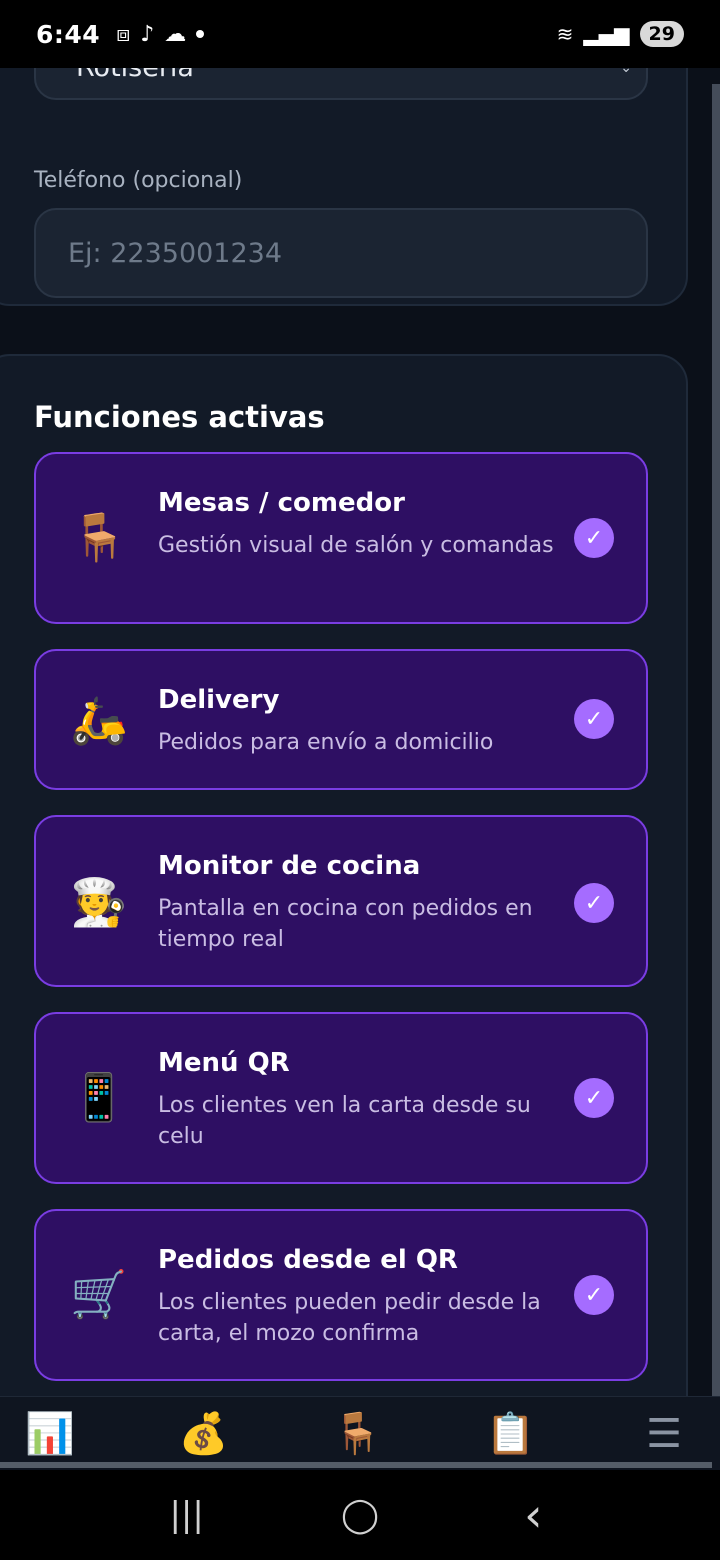 The image size is (720, 1560). I want to click on feature-title: Monitor de cocina, so click(289, 866).